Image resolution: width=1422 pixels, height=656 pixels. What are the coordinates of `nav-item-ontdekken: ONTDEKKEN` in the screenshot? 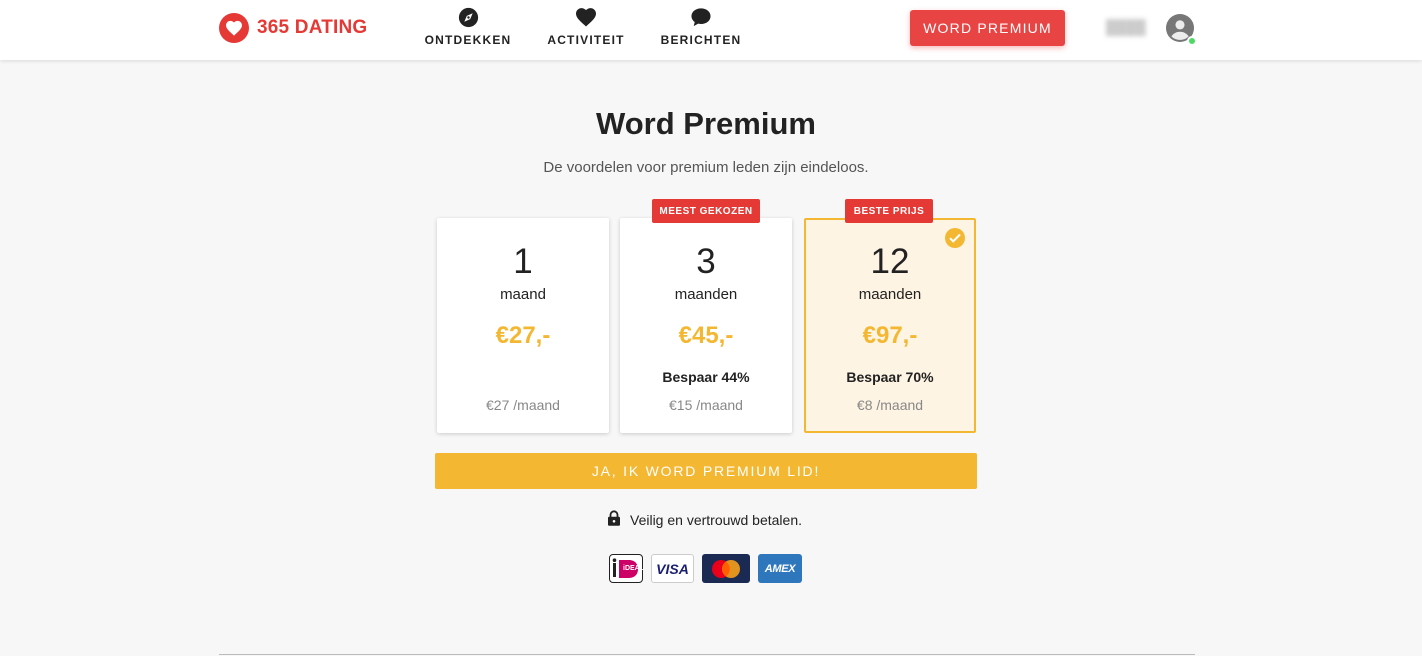 It's located at (468, 28).